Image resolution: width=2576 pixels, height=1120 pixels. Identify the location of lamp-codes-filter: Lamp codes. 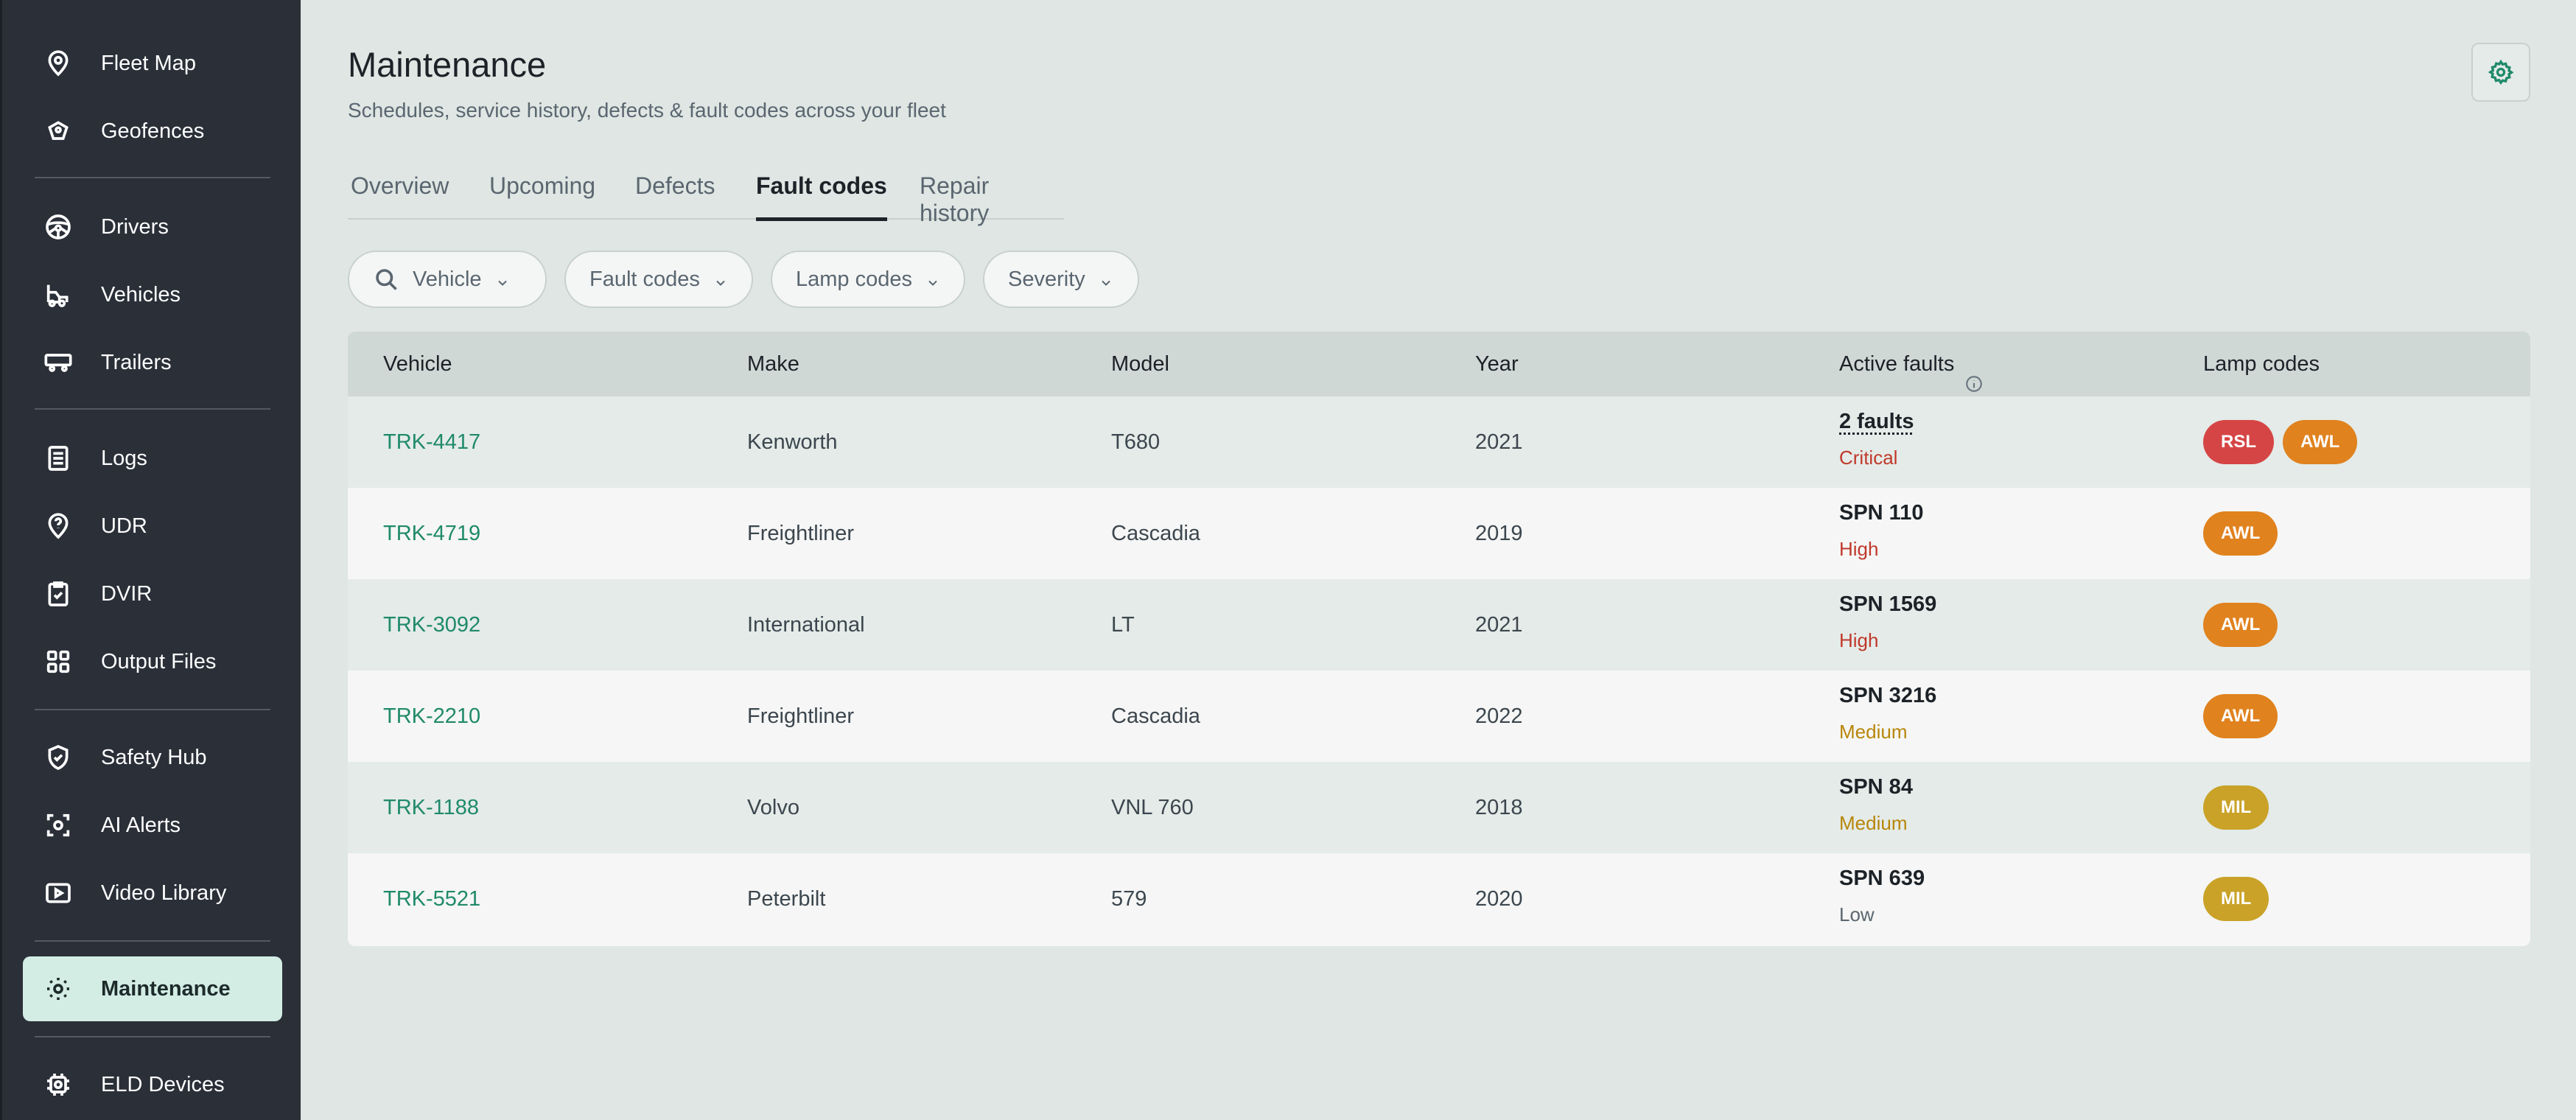
(868, 279).